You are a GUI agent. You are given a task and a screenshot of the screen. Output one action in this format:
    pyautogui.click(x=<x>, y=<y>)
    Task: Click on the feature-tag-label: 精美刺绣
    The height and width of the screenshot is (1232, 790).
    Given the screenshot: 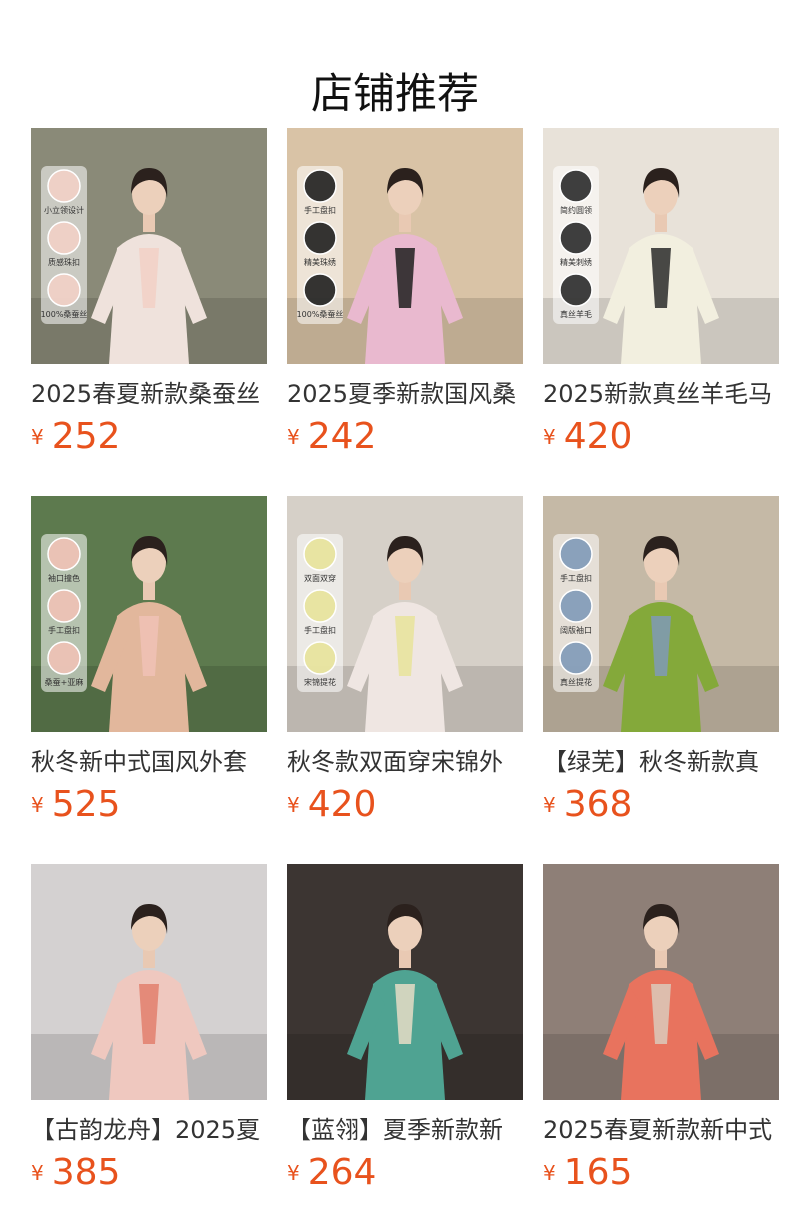 What is the action you would take?
    pyautogui.click(x=576, y=262)
    